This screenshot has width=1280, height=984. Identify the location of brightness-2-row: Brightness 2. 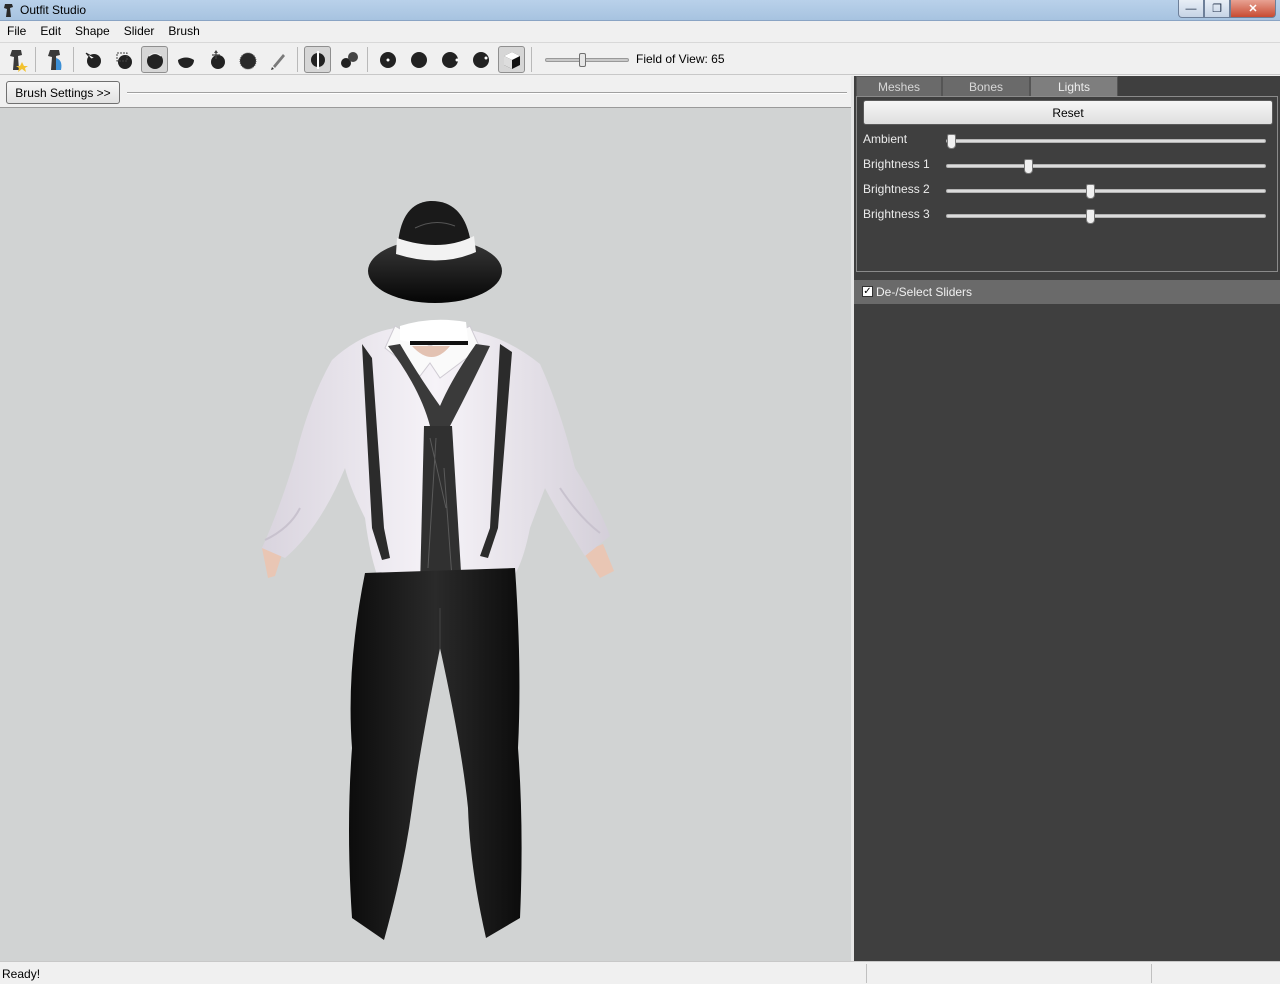
(1068, 191).